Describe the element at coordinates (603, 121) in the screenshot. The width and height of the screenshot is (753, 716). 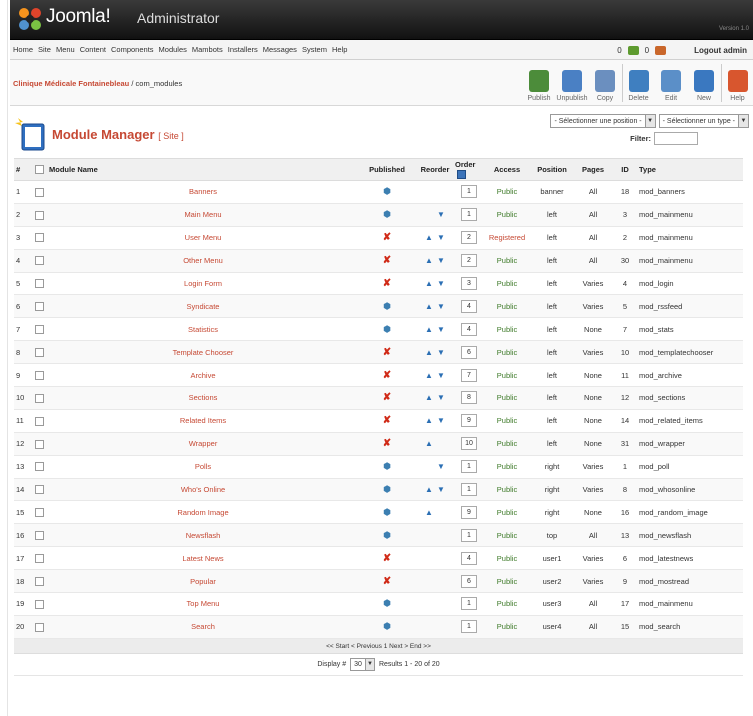
I see `position-select: - Sélectionner une position - ▼` at that location.